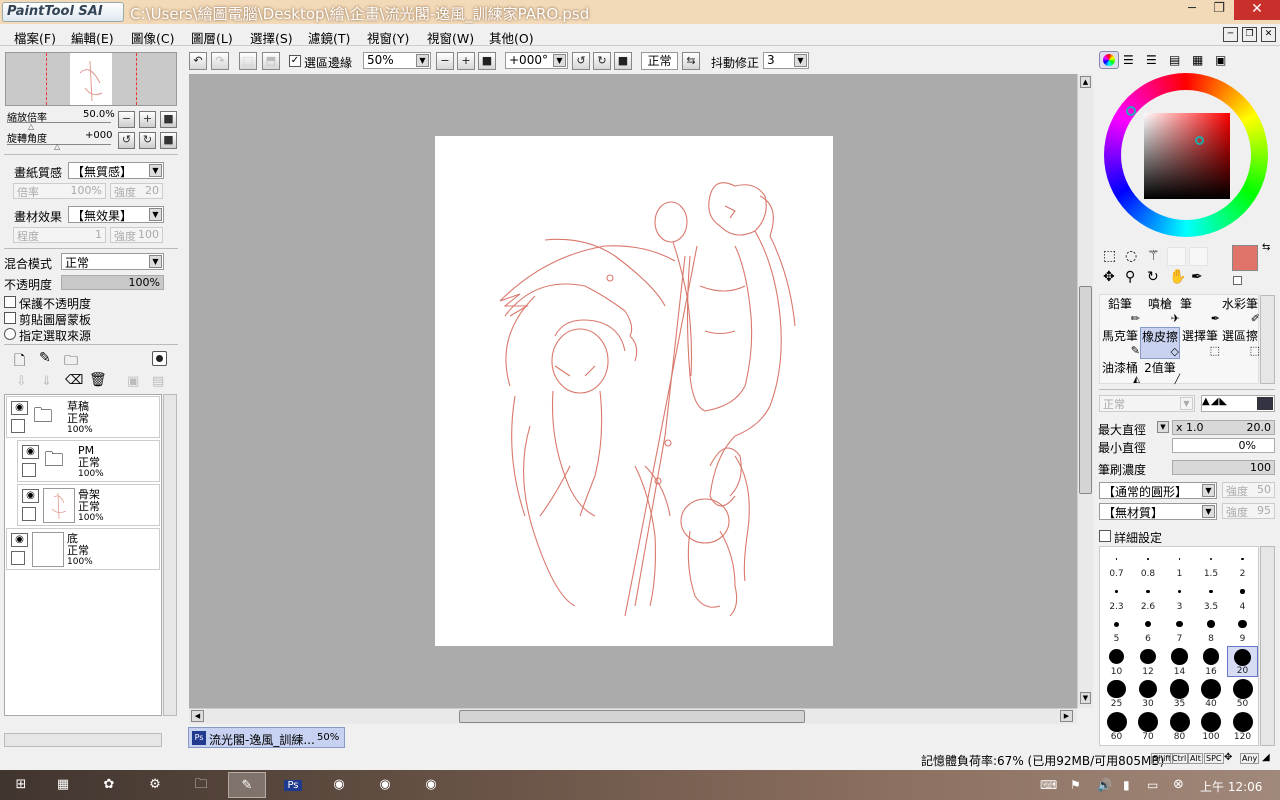 The image size is (1280, 800). Describe the element at coordinates (1116, 693) in the screenshot. I see `brush-size-cell: 25` at that location.